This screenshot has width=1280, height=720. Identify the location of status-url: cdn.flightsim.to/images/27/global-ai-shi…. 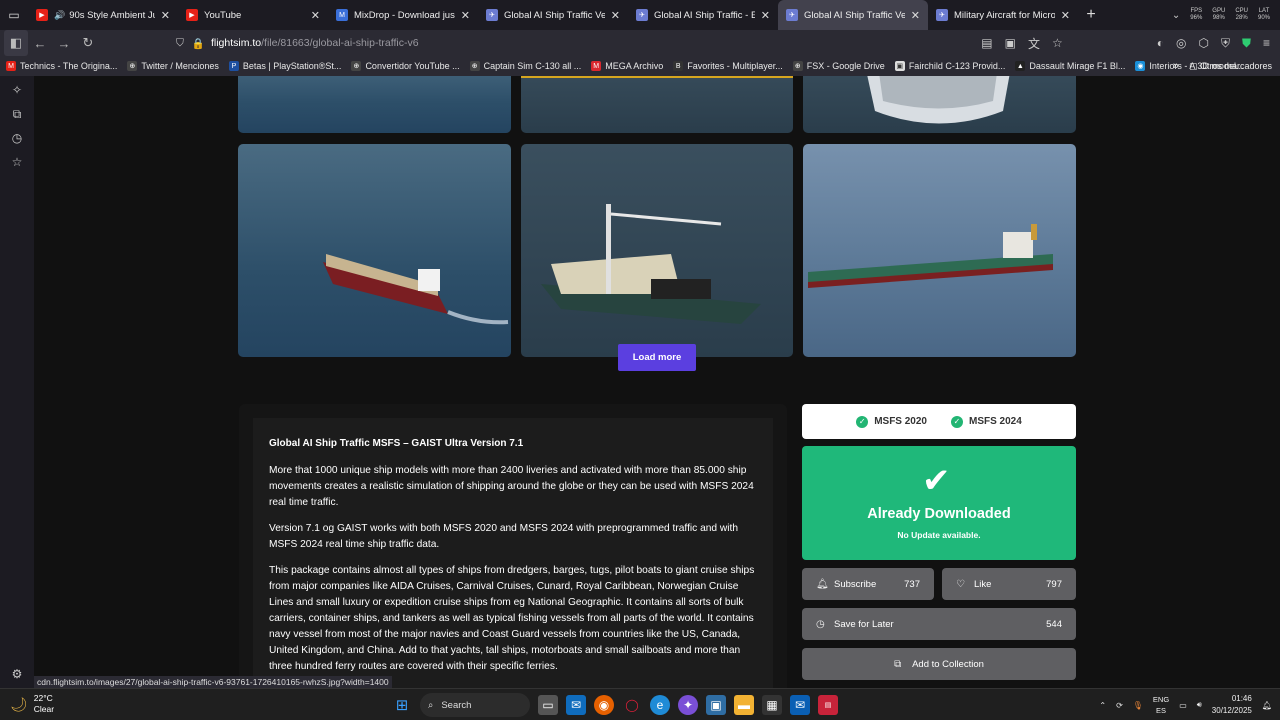
(213, 682).